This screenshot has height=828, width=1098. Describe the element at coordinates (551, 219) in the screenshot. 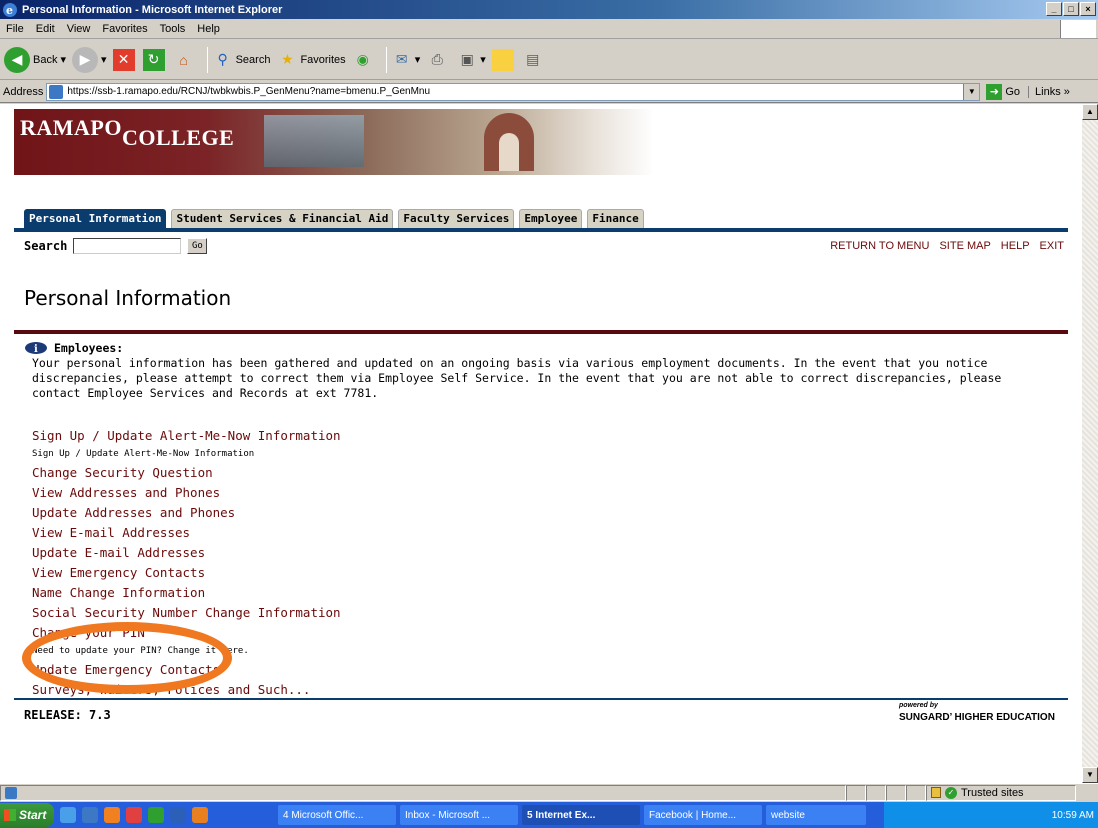

I see `tab-employee: Employee` at that location.